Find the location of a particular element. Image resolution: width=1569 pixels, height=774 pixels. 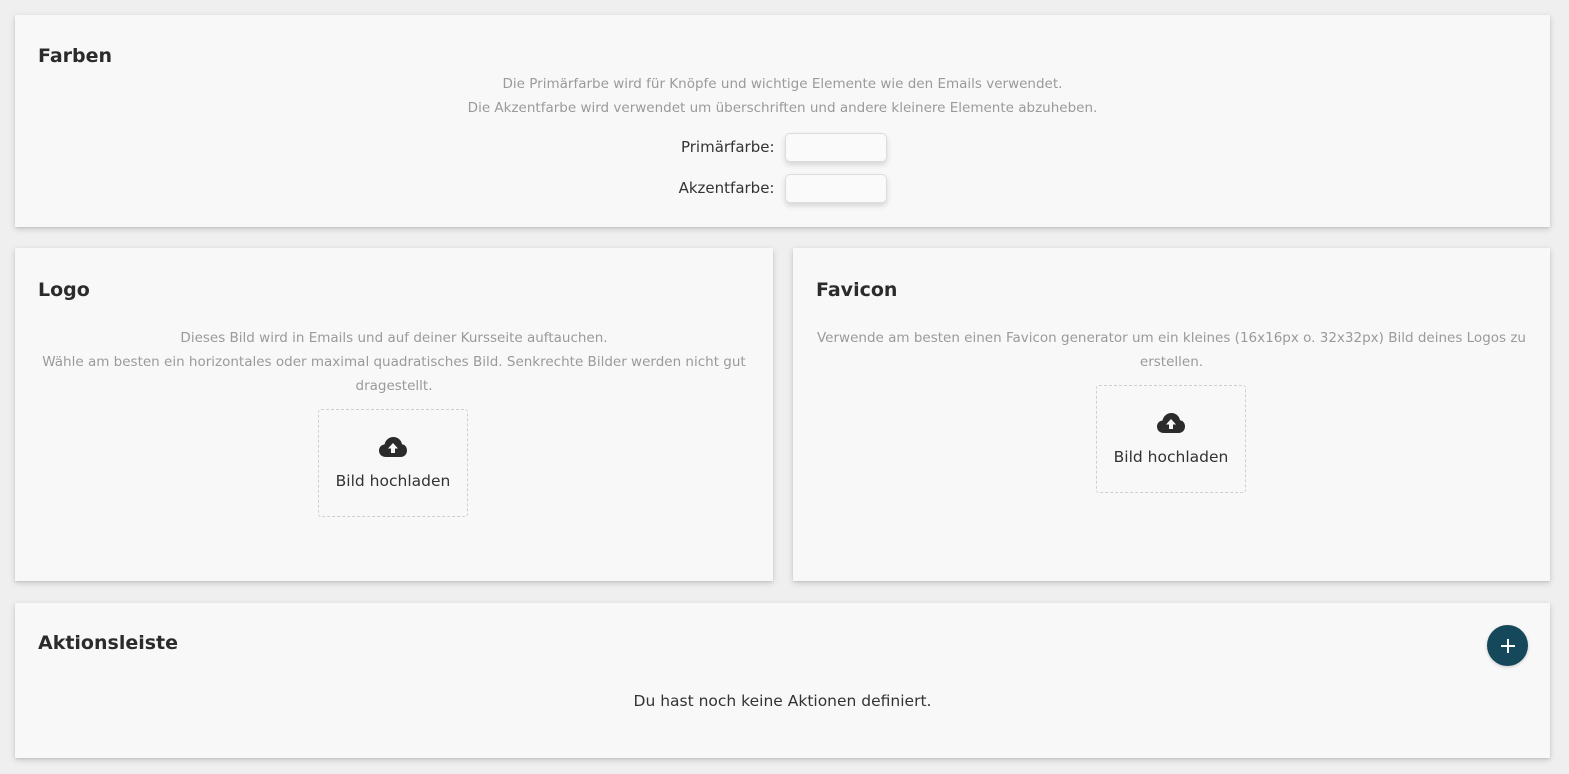

plus-icon is located at coordinates (1507, 645).